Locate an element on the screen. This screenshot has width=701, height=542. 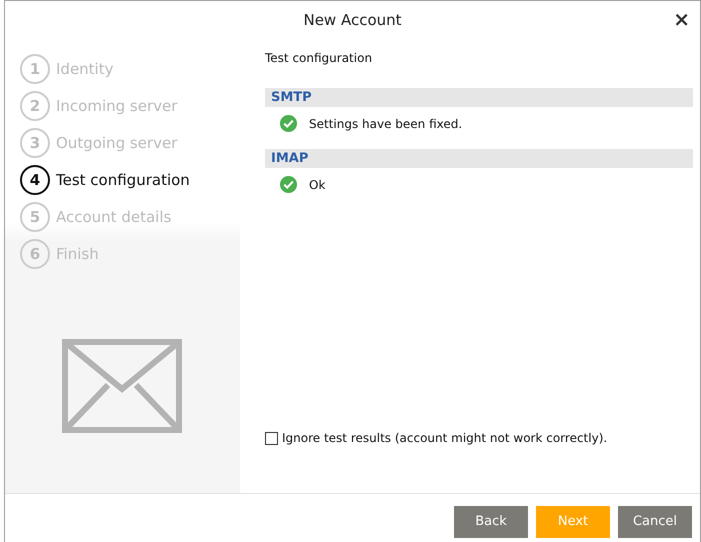
step-number: 5 is located at coordinates (35, 217).